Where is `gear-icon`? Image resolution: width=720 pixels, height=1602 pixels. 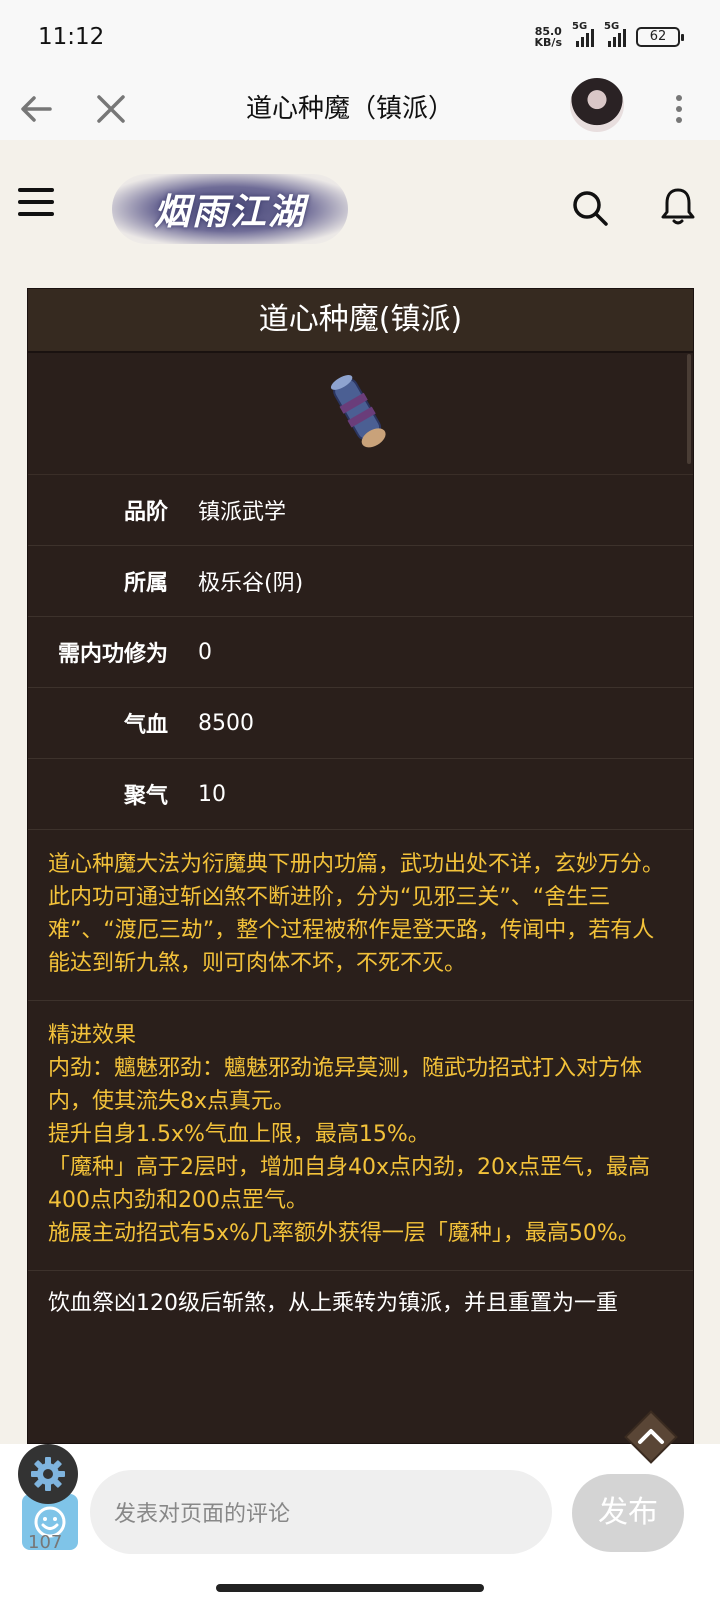 gear-icon is located at coordinates (48, 1474).